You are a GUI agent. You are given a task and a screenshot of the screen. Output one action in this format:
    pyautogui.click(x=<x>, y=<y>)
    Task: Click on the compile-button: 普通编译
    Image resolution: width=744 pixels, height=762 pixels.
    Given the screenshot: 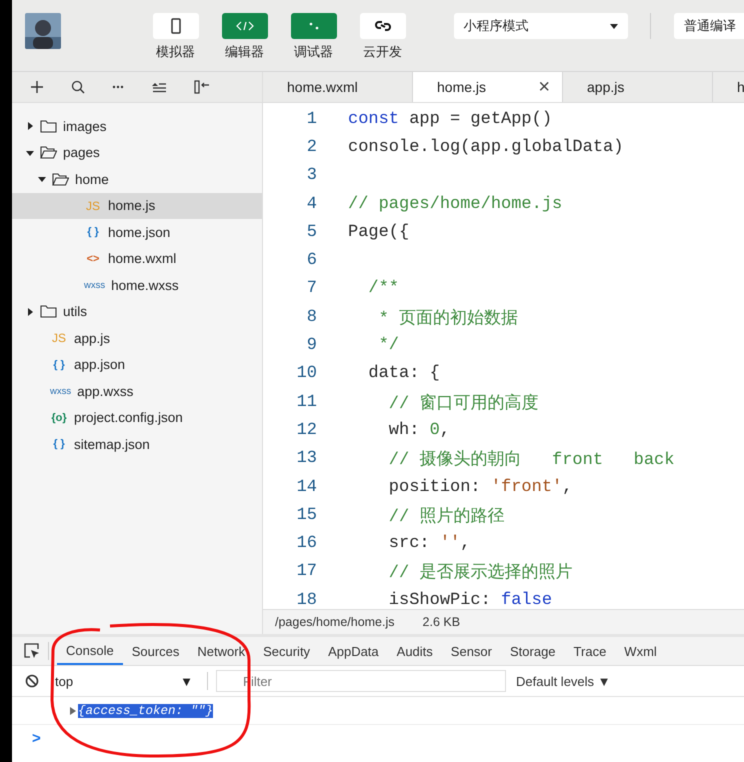 What is the action you would take?
    pyautogui.click(x=709, y=26)
    